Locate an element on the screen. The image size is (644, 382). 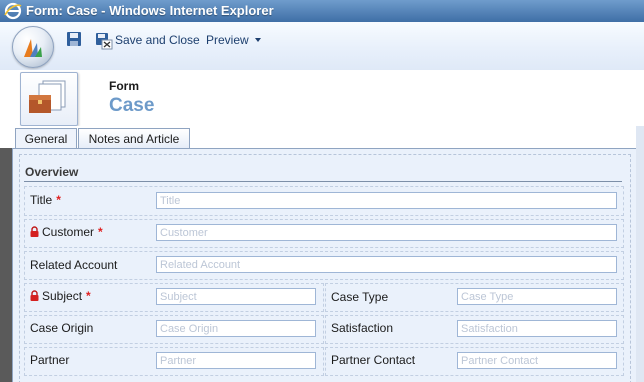
tab-general: General is located at coordinates (46, 138).